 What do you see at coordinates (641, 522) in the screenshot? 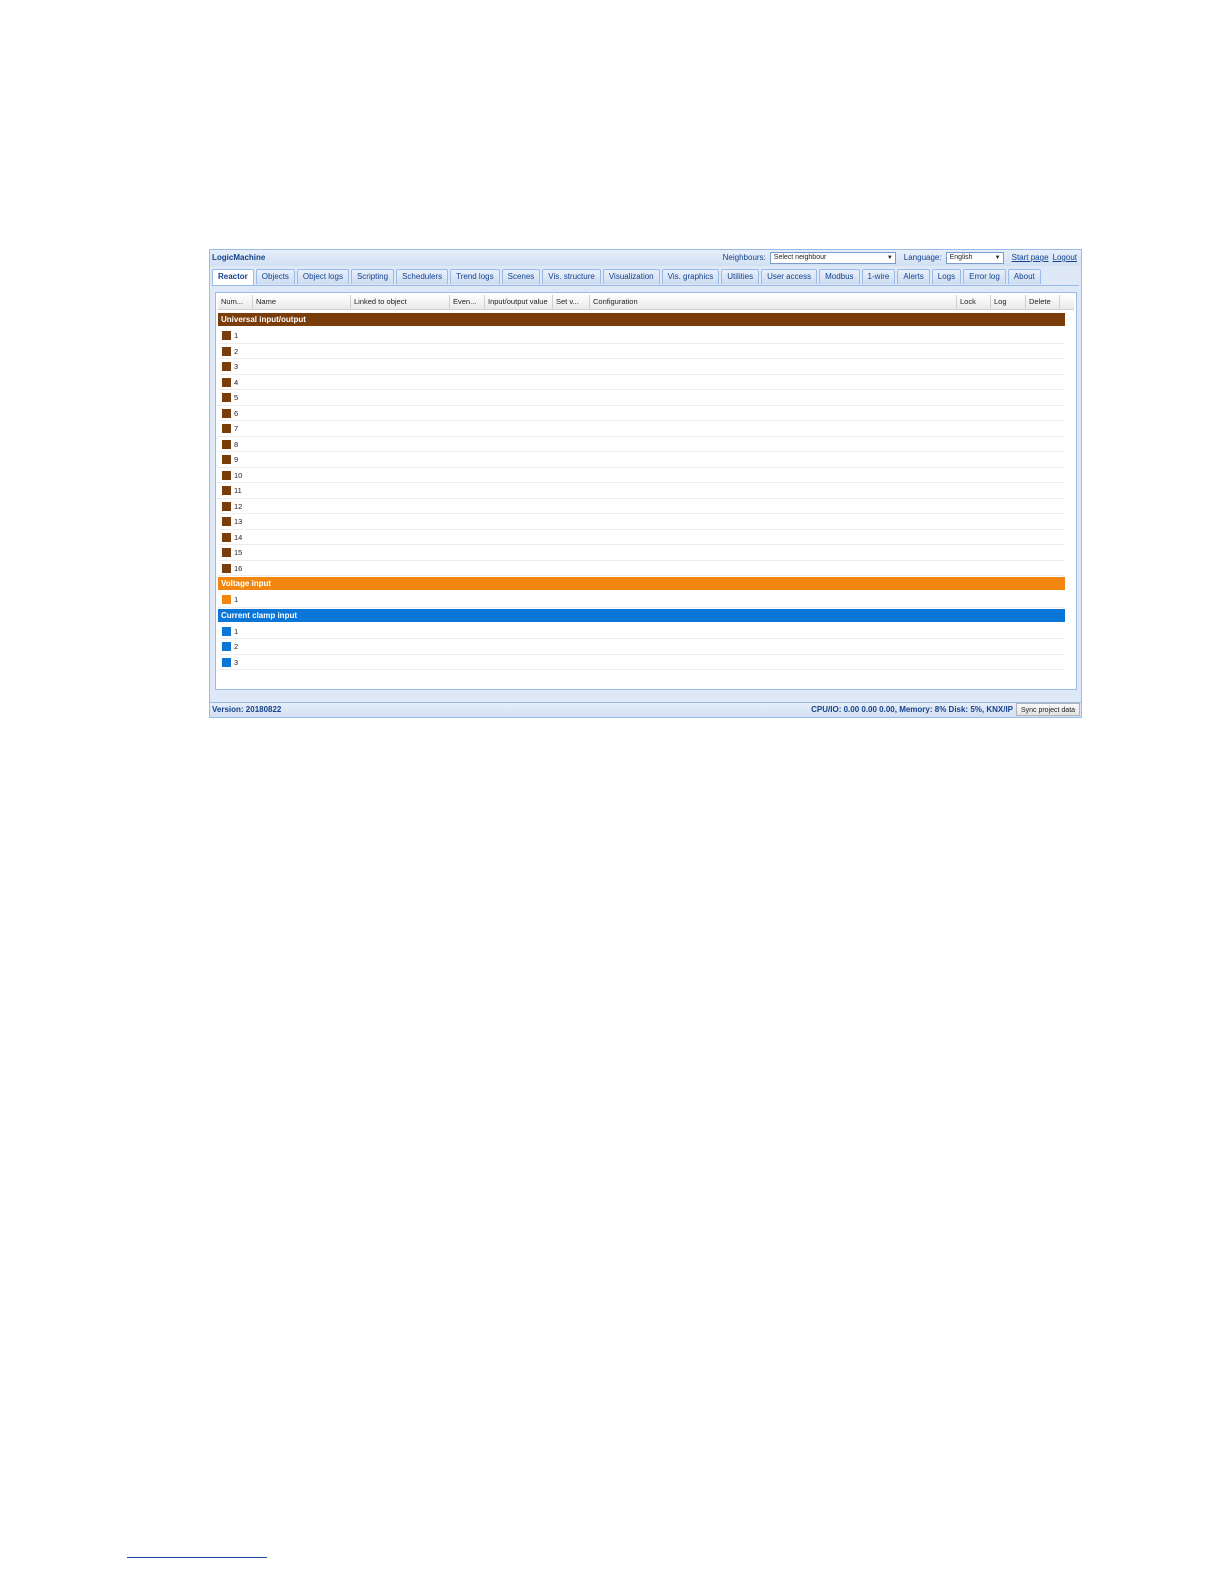
I see `table-row: 13` at bounding box center [641, 522].